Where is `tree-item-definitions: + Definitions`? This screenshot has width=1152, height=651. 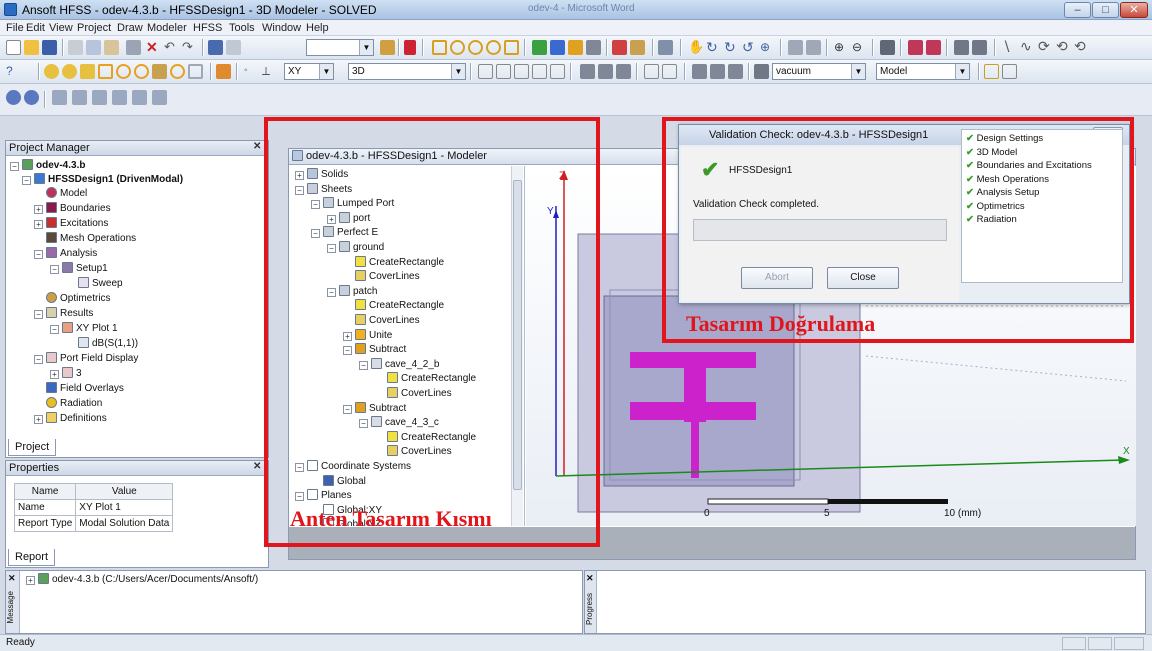 tree-item-definitions: + Definitions is located at coordinates (70, 419).